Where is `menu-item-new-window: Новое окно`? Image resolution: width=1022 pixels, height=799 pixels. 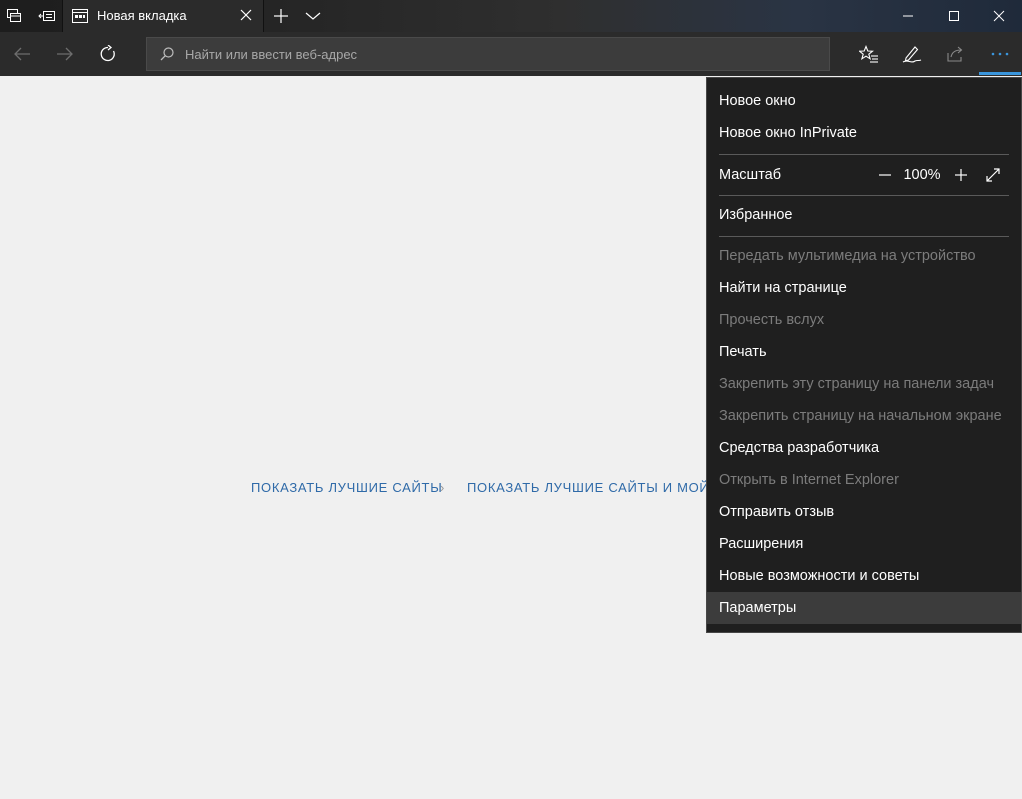
menu-item-new-window: Новое окно is located at coordinates (864, 101).